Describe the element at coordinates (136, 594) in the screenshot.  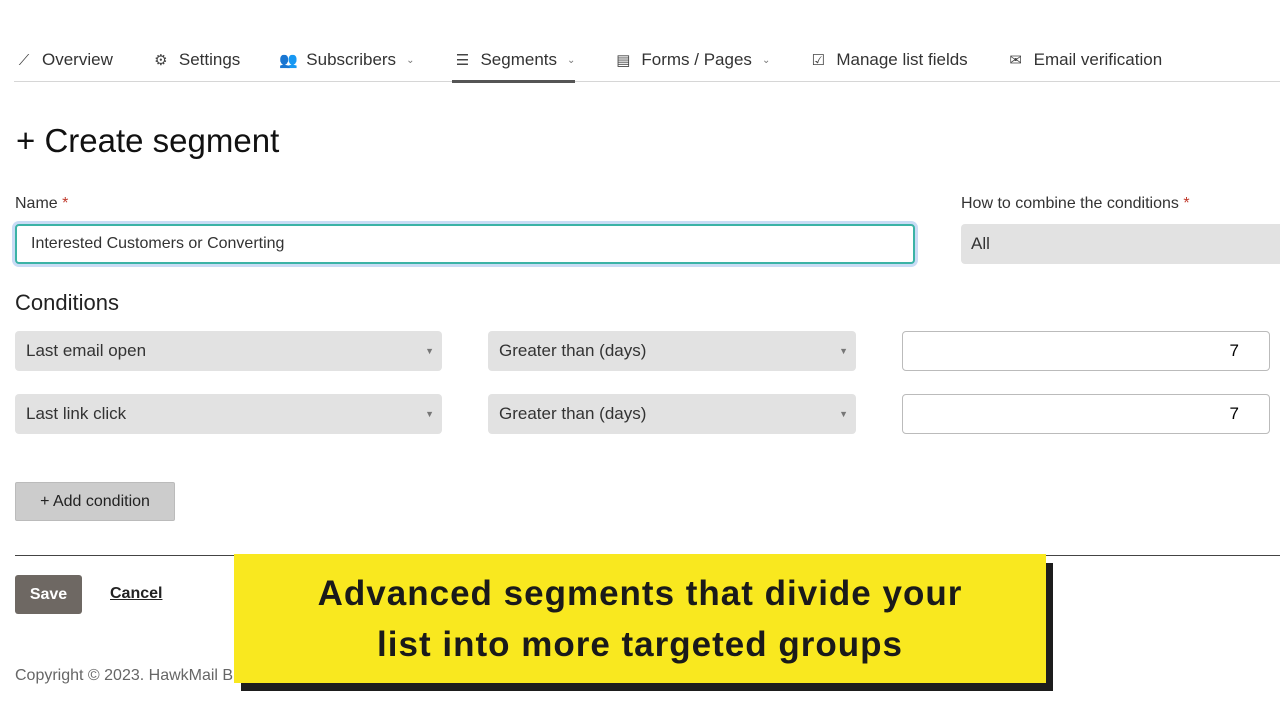
I see `cancel-link: Cancel` at that location.